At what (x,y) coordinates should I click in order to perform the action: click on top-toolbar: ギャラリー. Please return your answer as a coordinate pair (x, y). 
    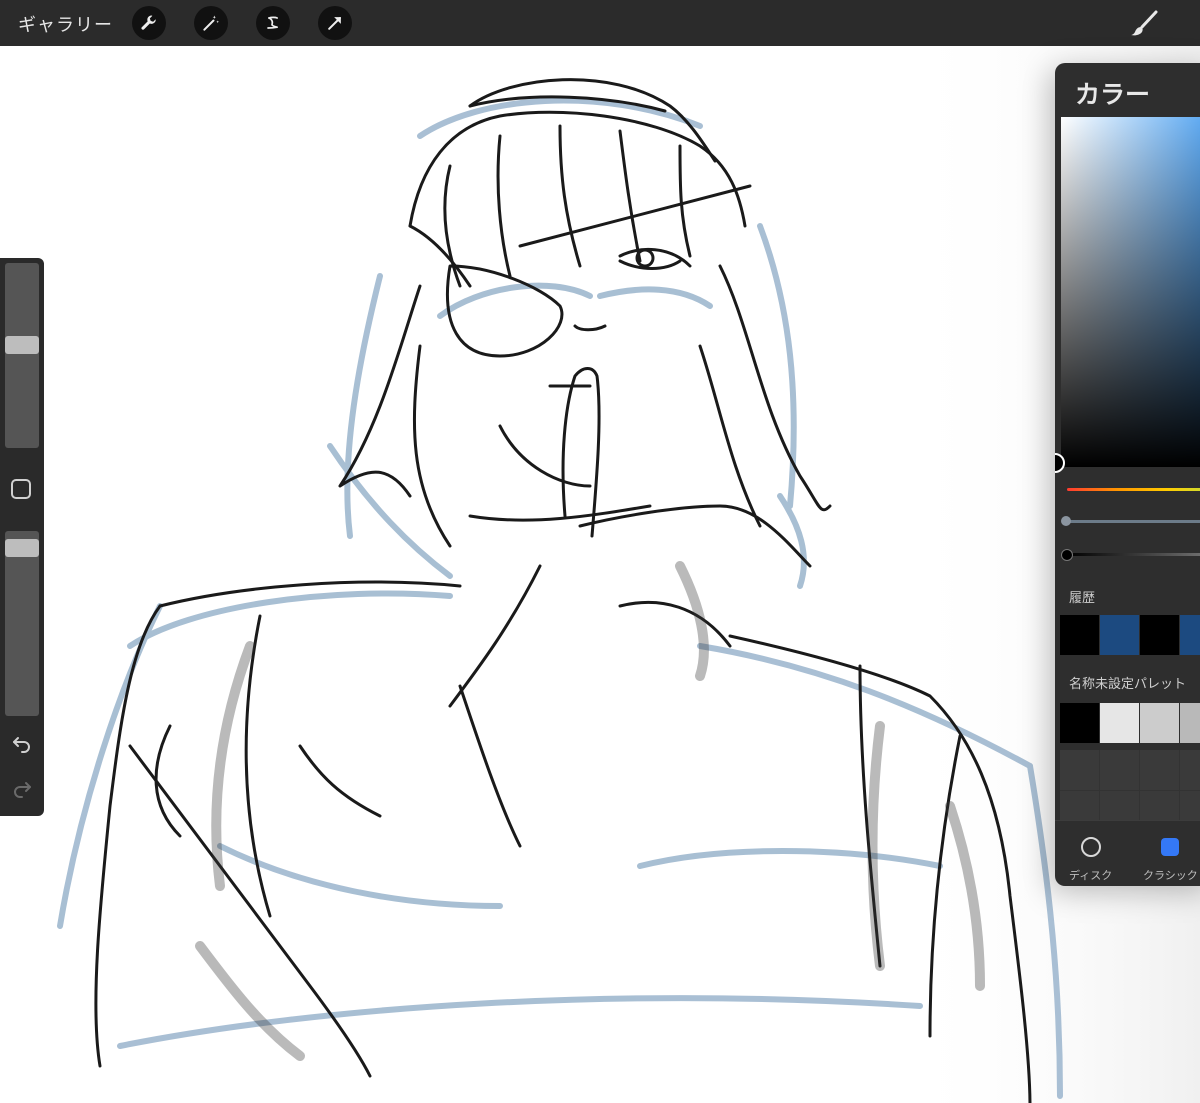
    Looking at the image, I should click on (600, 23).